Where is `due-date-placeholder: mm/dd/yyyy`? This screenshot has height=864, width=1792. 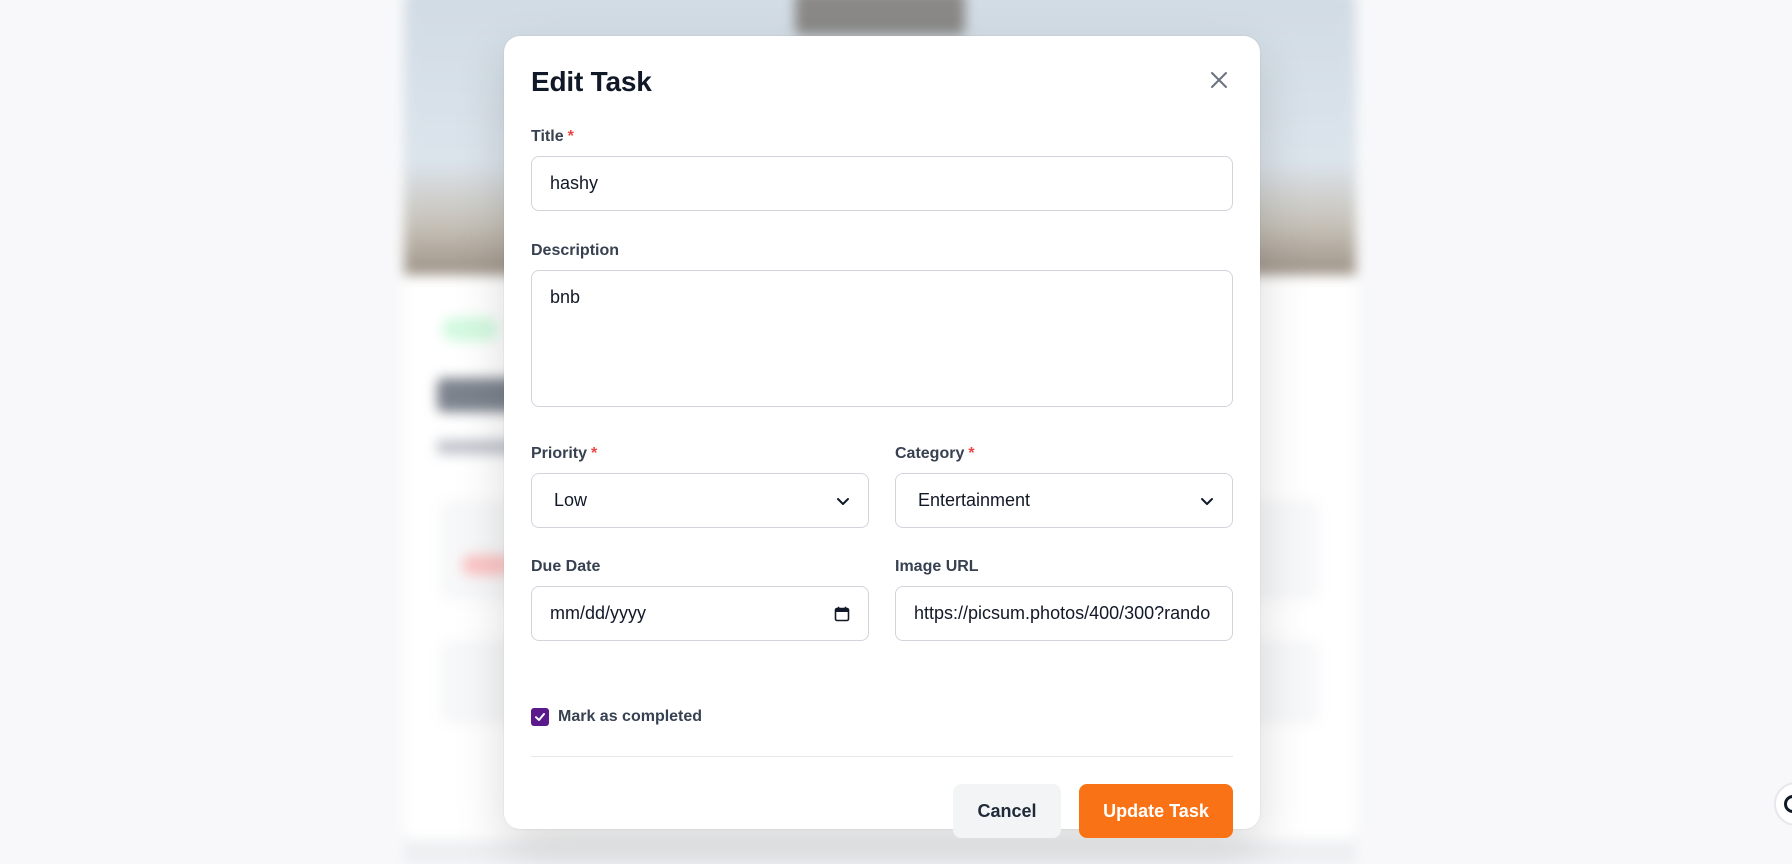 due-date-placeholder: mm/dd/yyyy is located at coordinates (598, 613).